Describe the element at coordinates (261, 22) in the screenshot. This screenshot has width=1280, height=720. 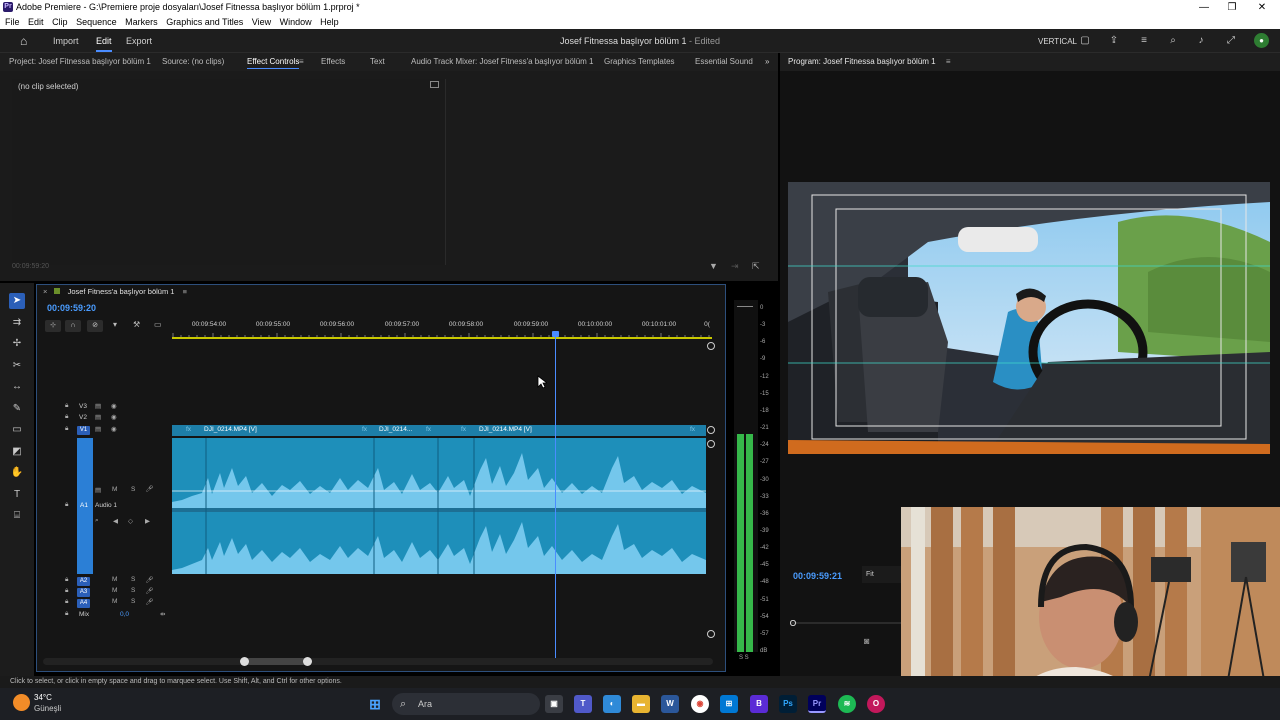
I see `menu-view: View` at that location.